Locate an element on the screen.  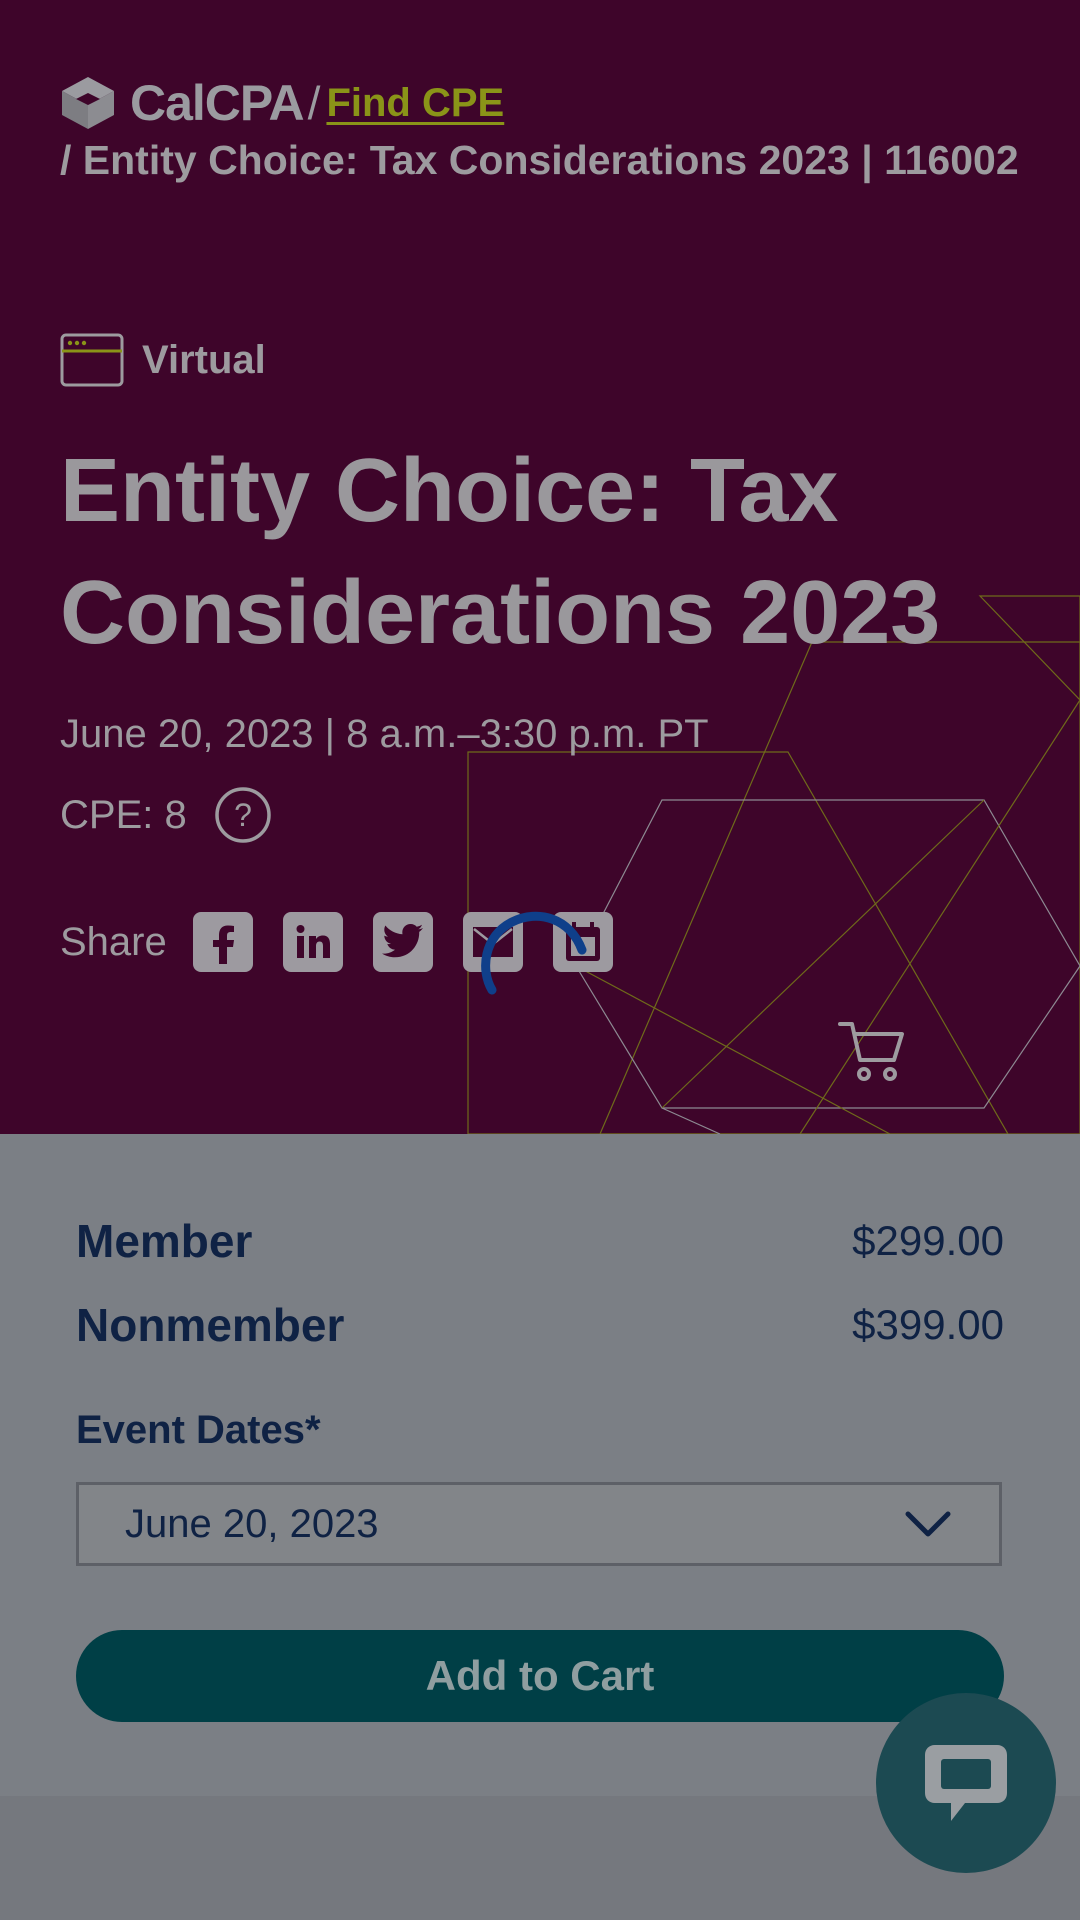
shopping-cart-icon is located at coordinates (872, 1051).